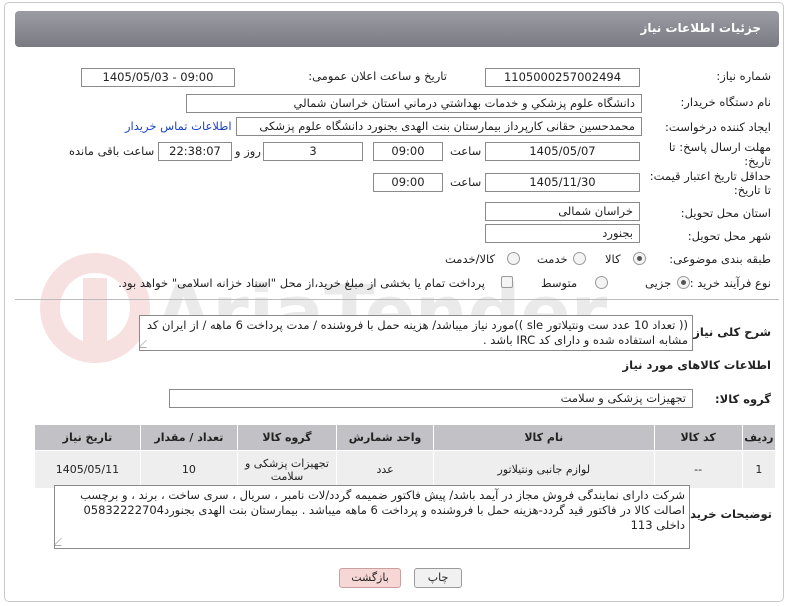 This screenshot has width=788, height=606. I want to click on validity-label: حداقل تاریخ اعتبار قیمت:, so click(710, 176).